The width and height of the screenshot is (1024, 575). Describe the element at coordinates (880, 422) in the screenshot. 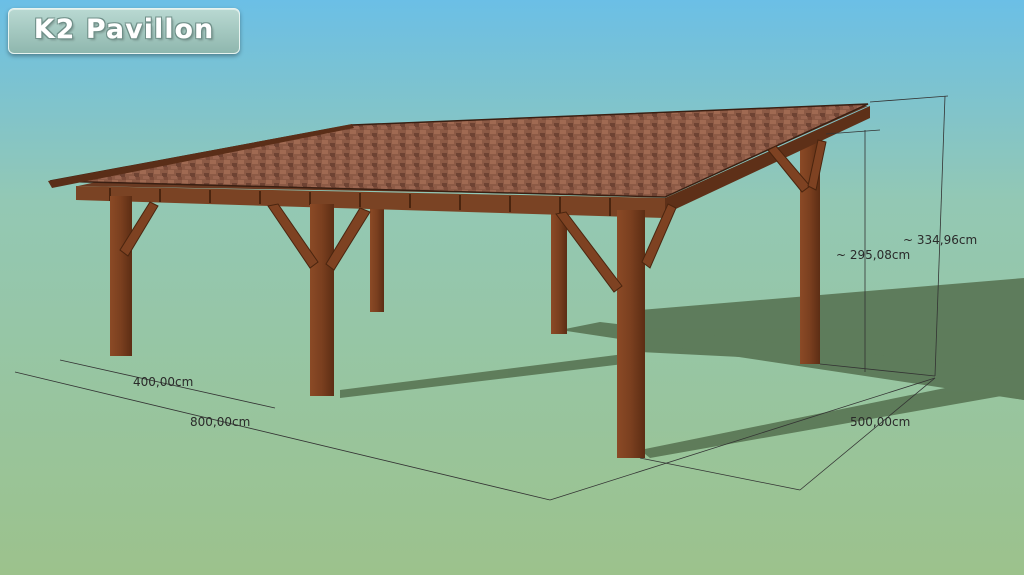

I see `dim-depth: 500,00cm` at that location.